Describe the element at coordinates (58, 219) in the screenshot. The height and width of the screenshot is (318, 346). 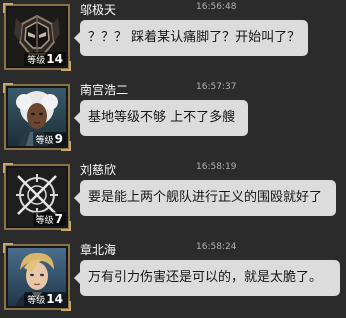
I see `level-value: 7` at that location.